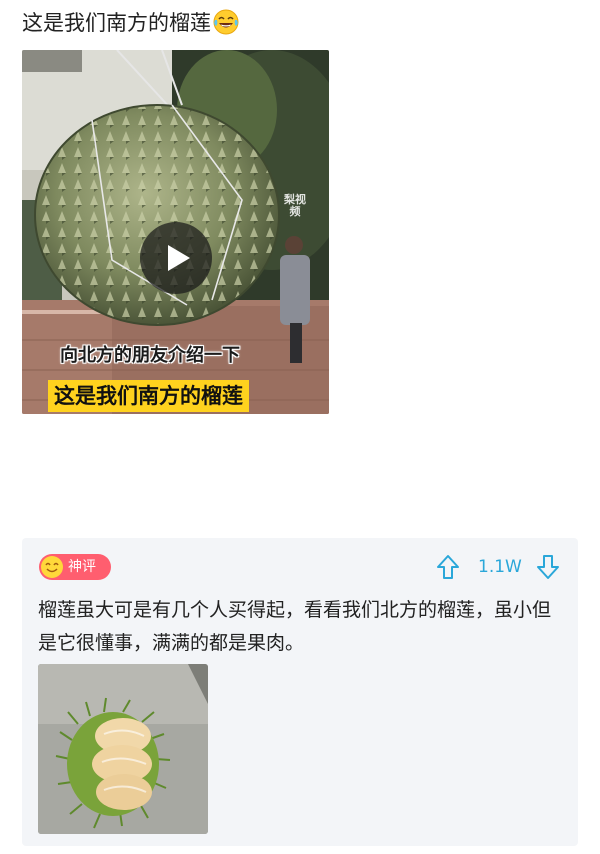 This screenshot has width=600, height=854. I want to click on play-icon, so click(179, 258).